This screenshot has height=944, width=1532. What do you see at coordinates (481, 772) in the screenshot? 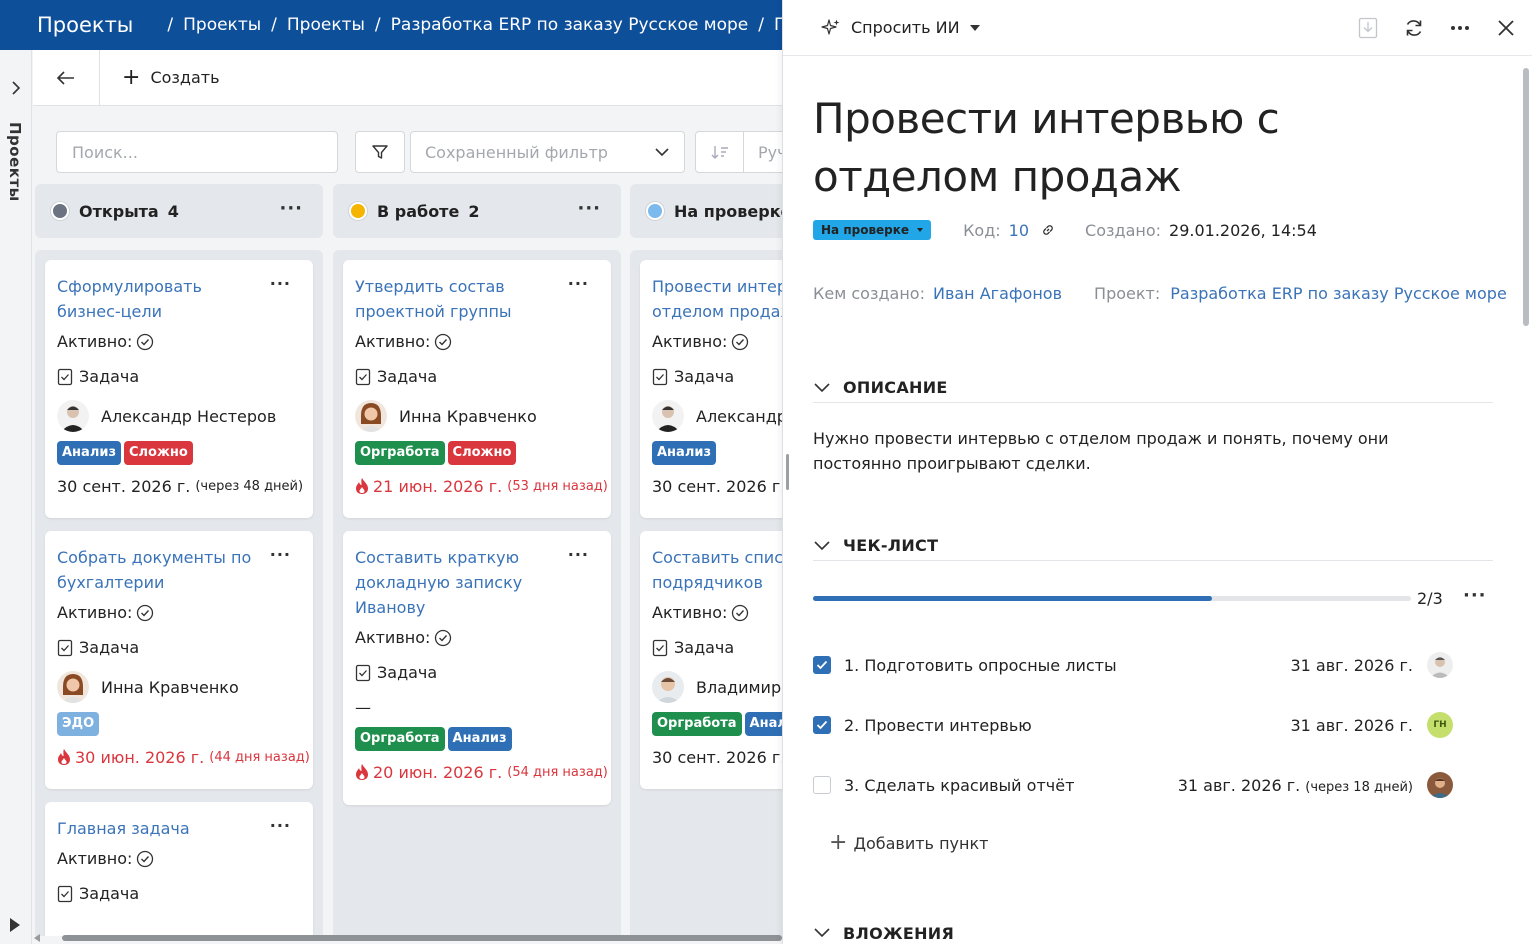
I see `due-date: 20 июн. 2026 г. (54 дня назад)` at bounding box center [481, 772].